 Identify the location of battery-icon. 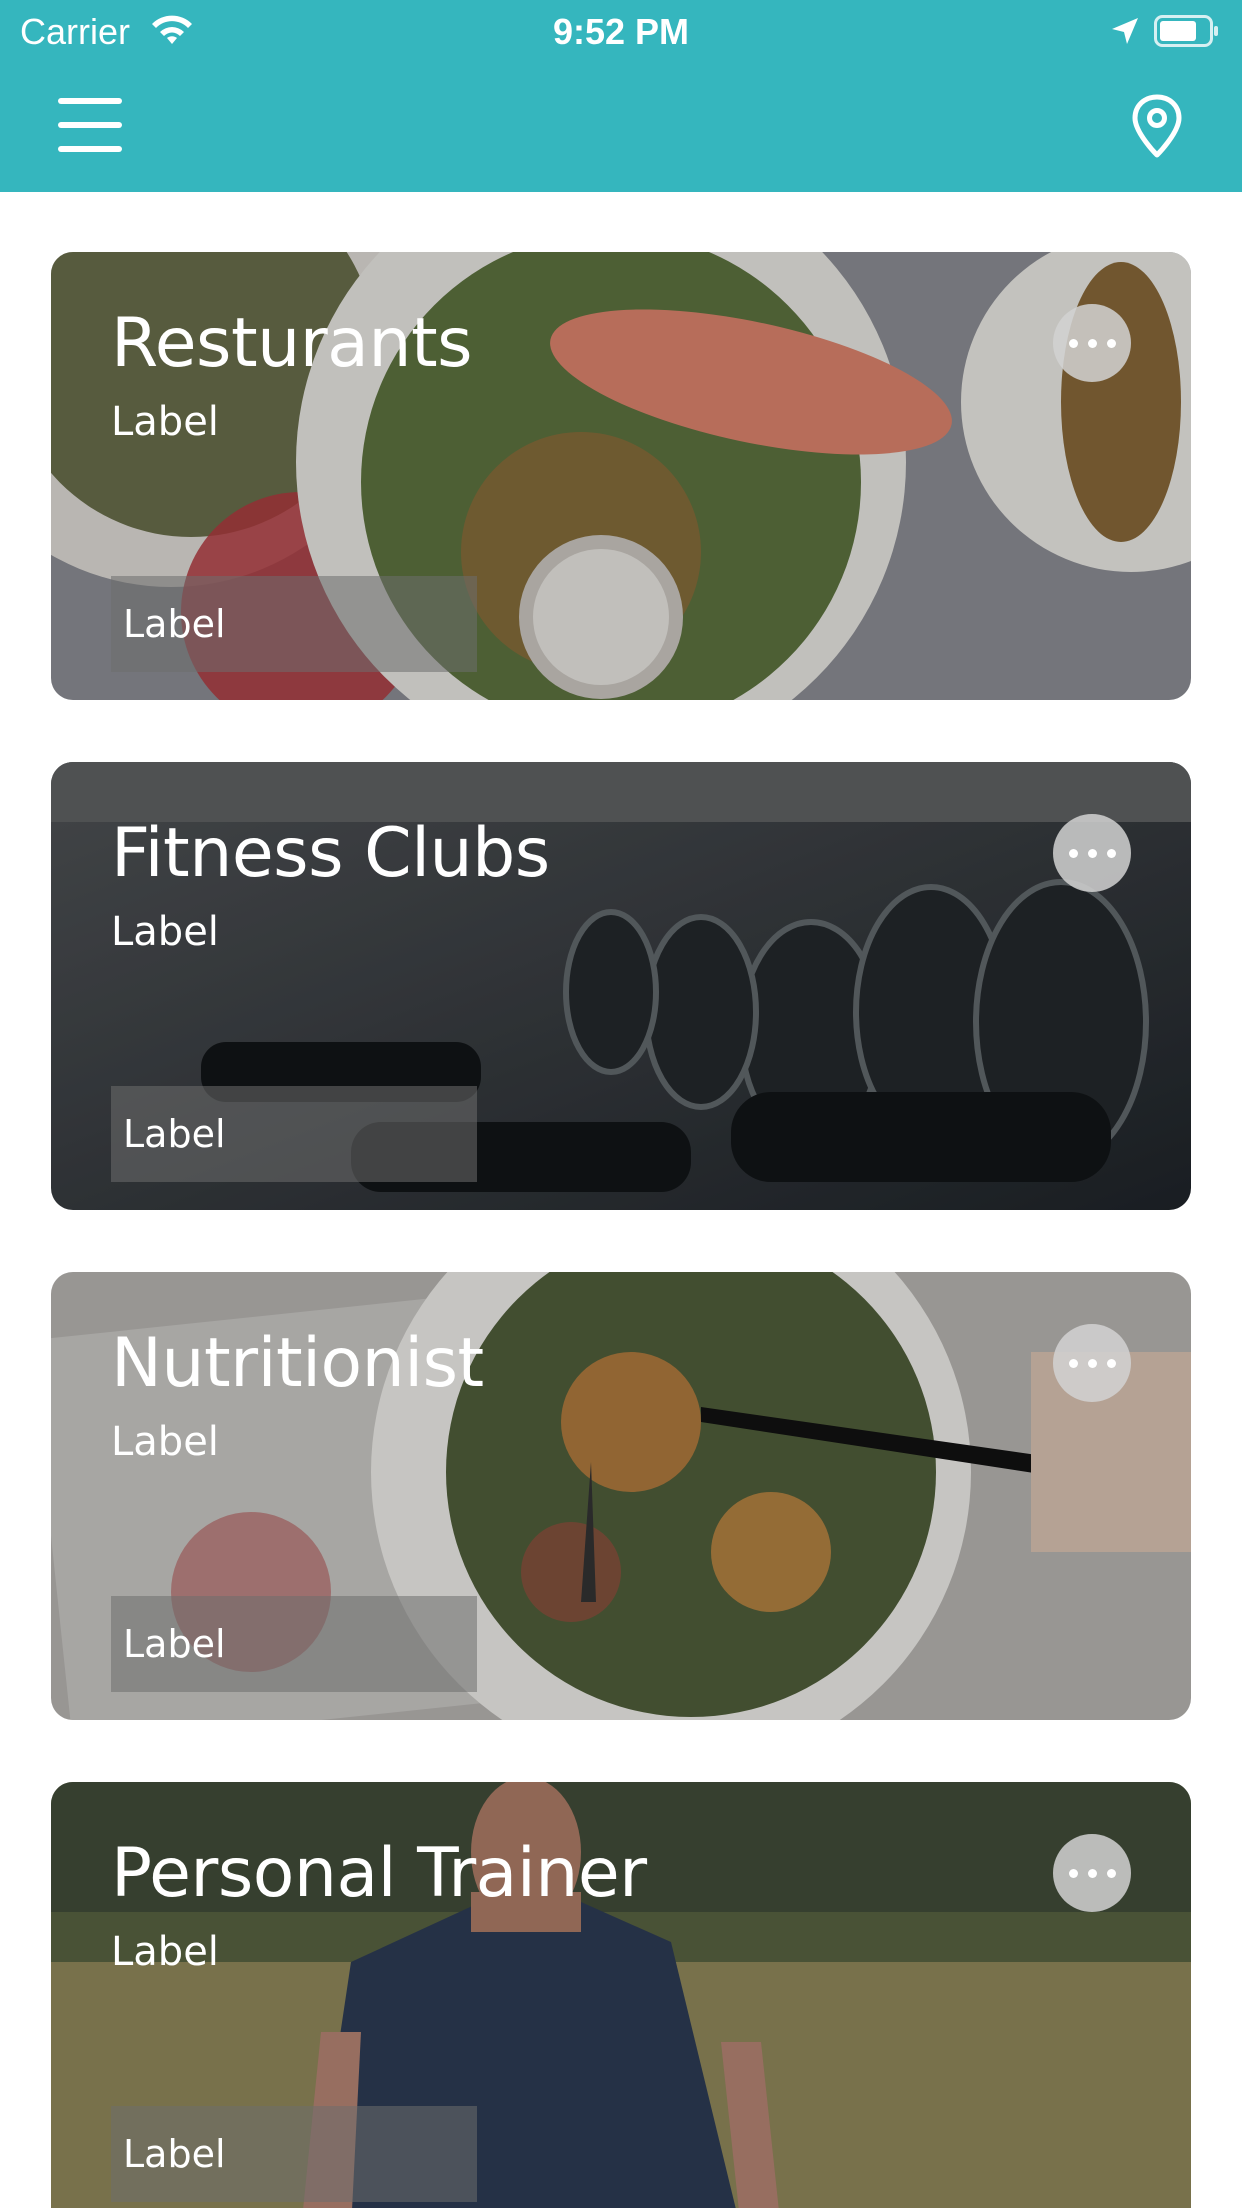
(1186, 31).